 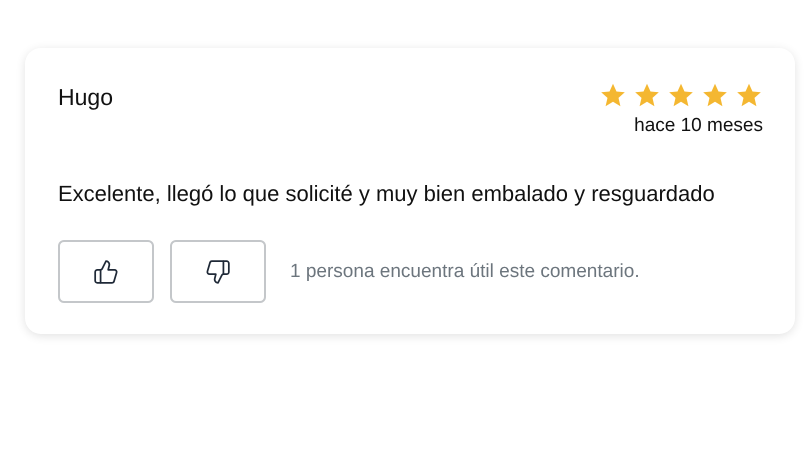 I want to click on review-text: Excelente, llegó lo que solicité y muy bien embalado y resguardado, so click(x=387, y=194).